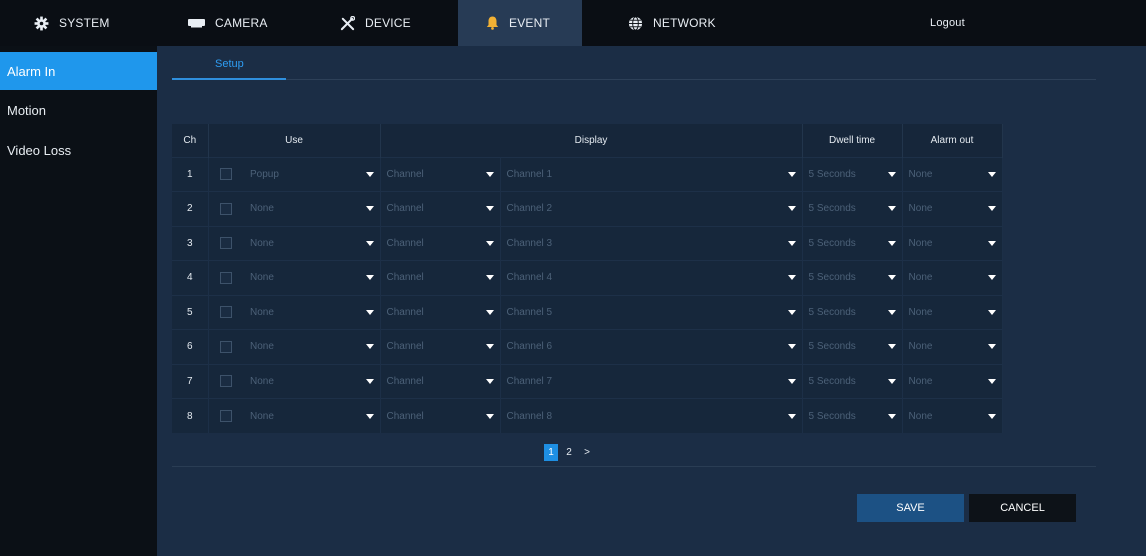  I want to click on display-channel-select: Channel 8, so click(651, 415).